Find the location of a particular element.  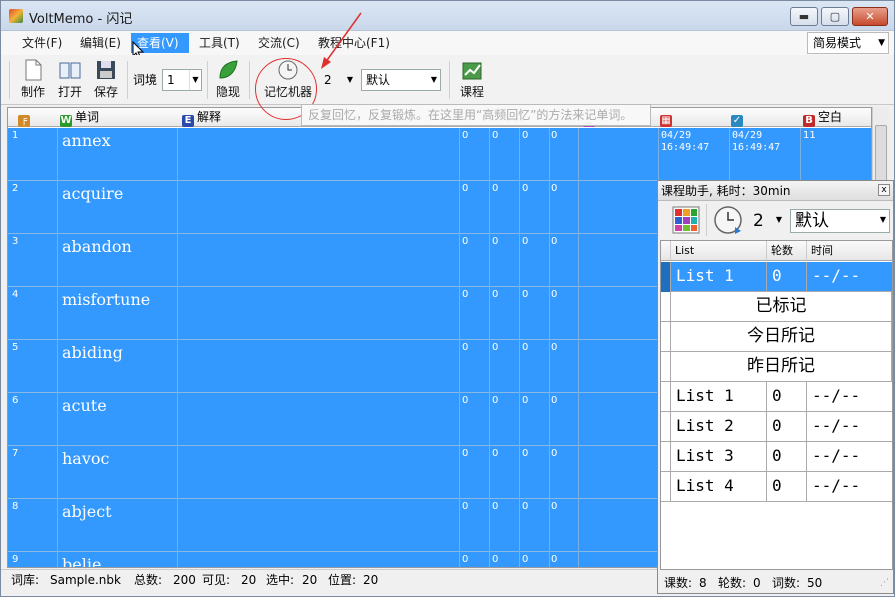

menu-file: 文件(F) is located at coordinates (42, 43).